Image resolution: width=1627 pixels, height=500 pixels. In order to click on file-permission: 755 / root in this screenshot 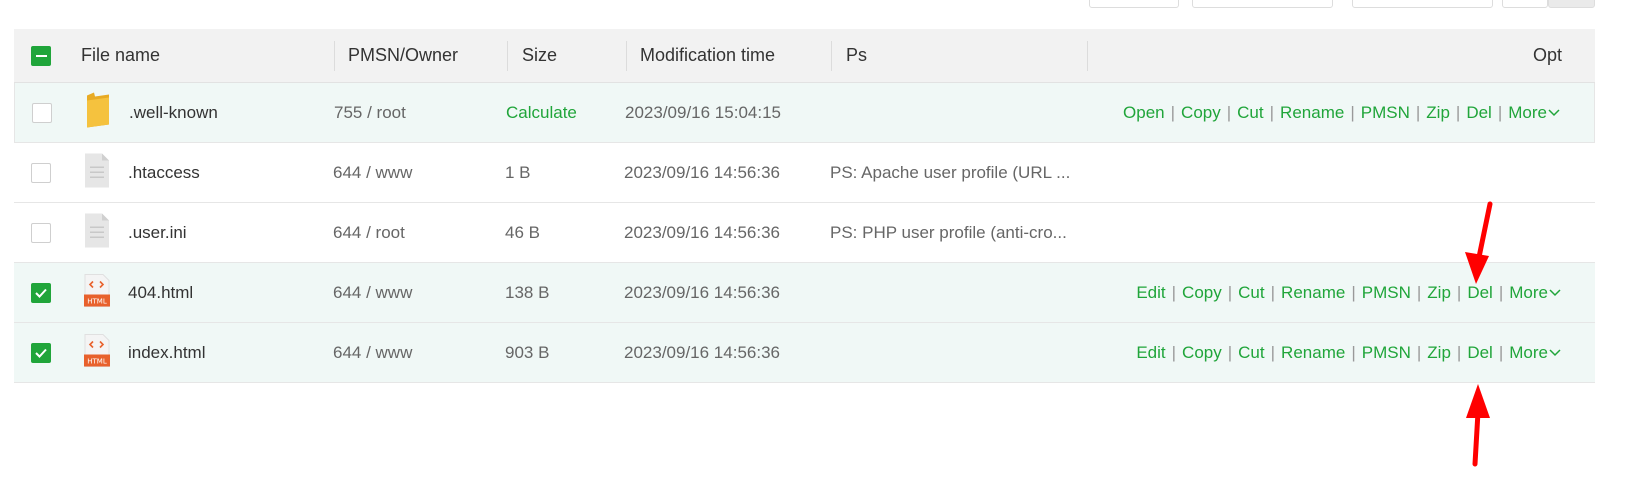, I will do `click(370, 112)`.